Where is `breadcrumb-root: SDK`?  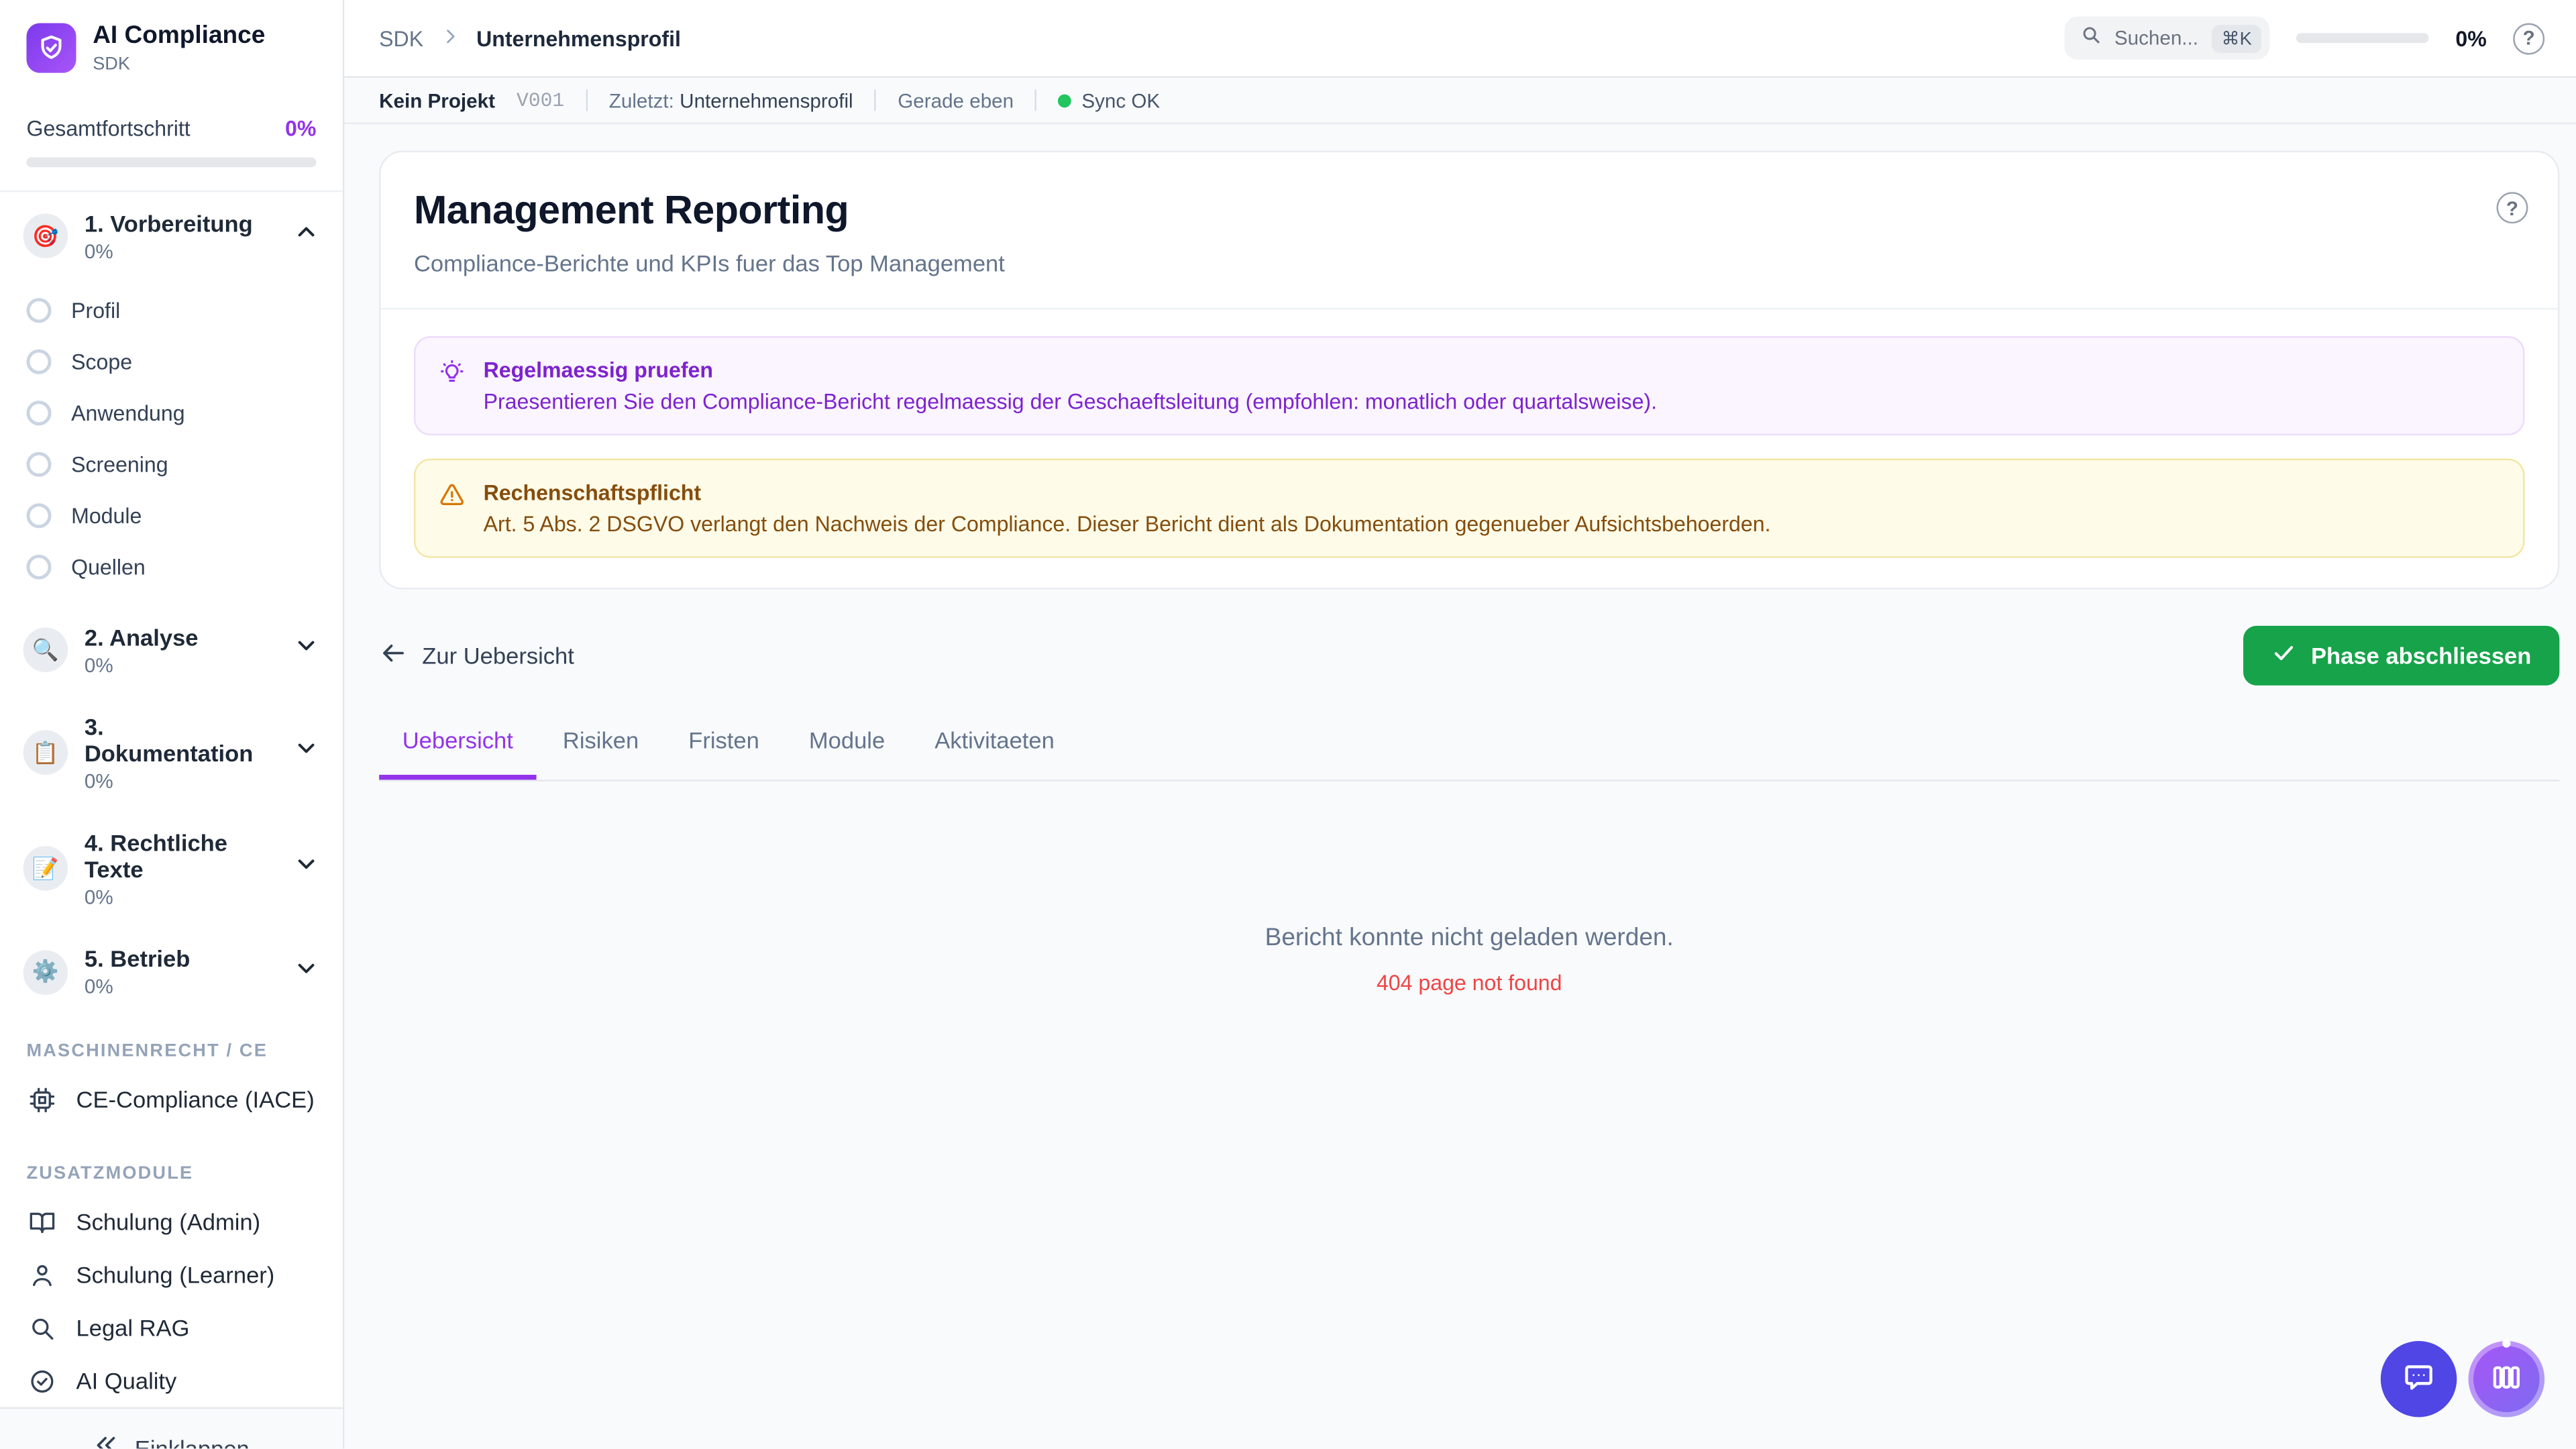
breadcrumb-root: SDK is located at coordinates (401, 37).